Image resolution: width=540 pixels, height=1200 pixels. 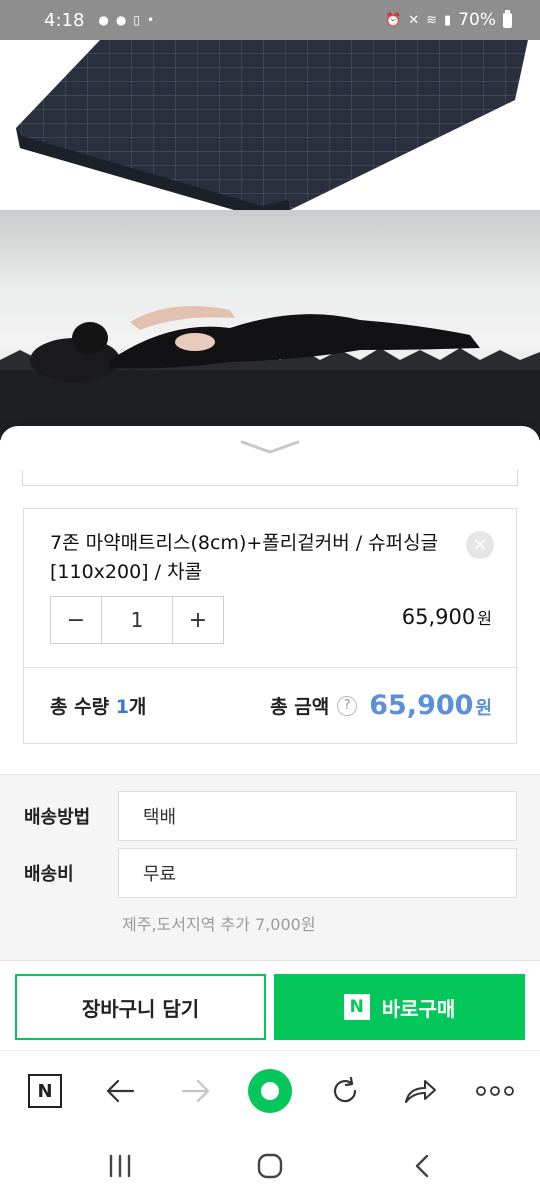 I want to click on delivery-note: 제주,도서지역 추가 7,000원, so click(x=219, y=924).